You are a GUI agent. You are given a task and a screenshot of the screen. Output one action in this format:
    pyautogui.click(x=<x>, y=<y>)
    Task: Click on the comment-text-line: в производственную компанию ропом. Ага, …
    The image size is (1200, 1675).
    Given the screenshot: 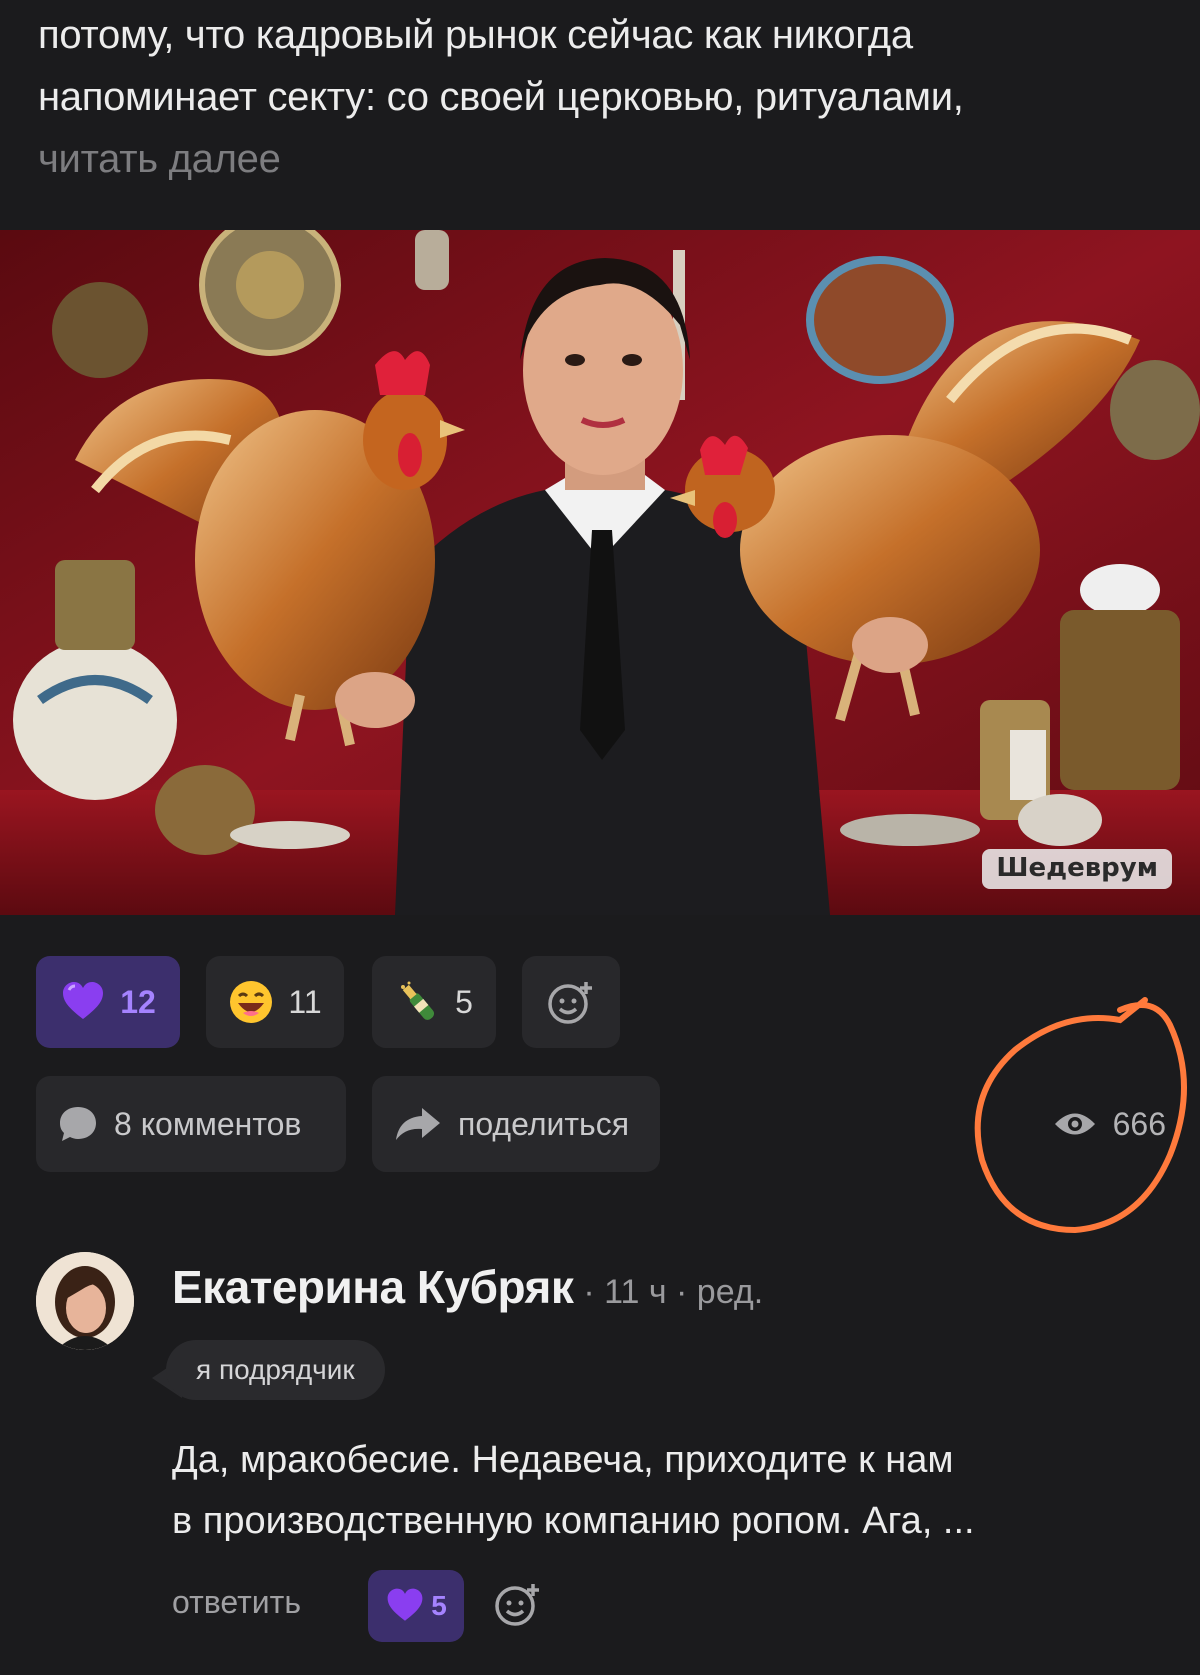 What is the action you would take?
    pyautogui.click(x=573, y=1521)
    